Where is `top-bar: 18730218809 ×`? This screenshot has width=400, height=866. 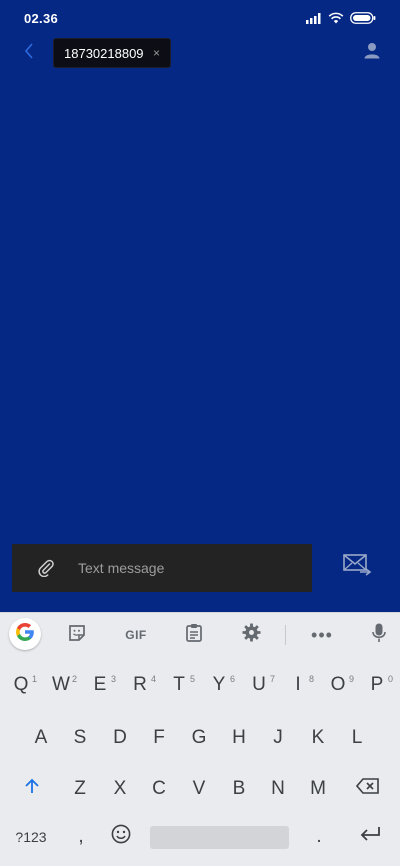 top-bar: 18730218809 × is located at coordinates (200, 53).